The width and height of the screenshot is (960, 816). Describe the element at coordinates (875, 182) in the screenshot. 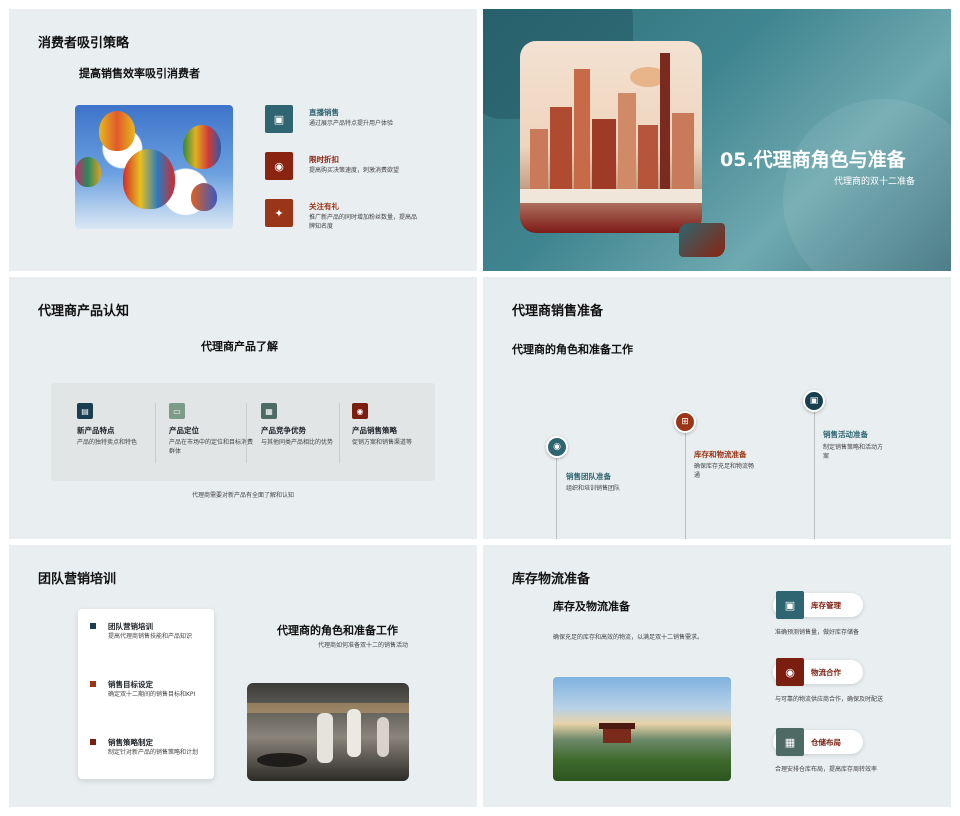

I see `section-subtitle: 代理商的双十二准备` at that location.